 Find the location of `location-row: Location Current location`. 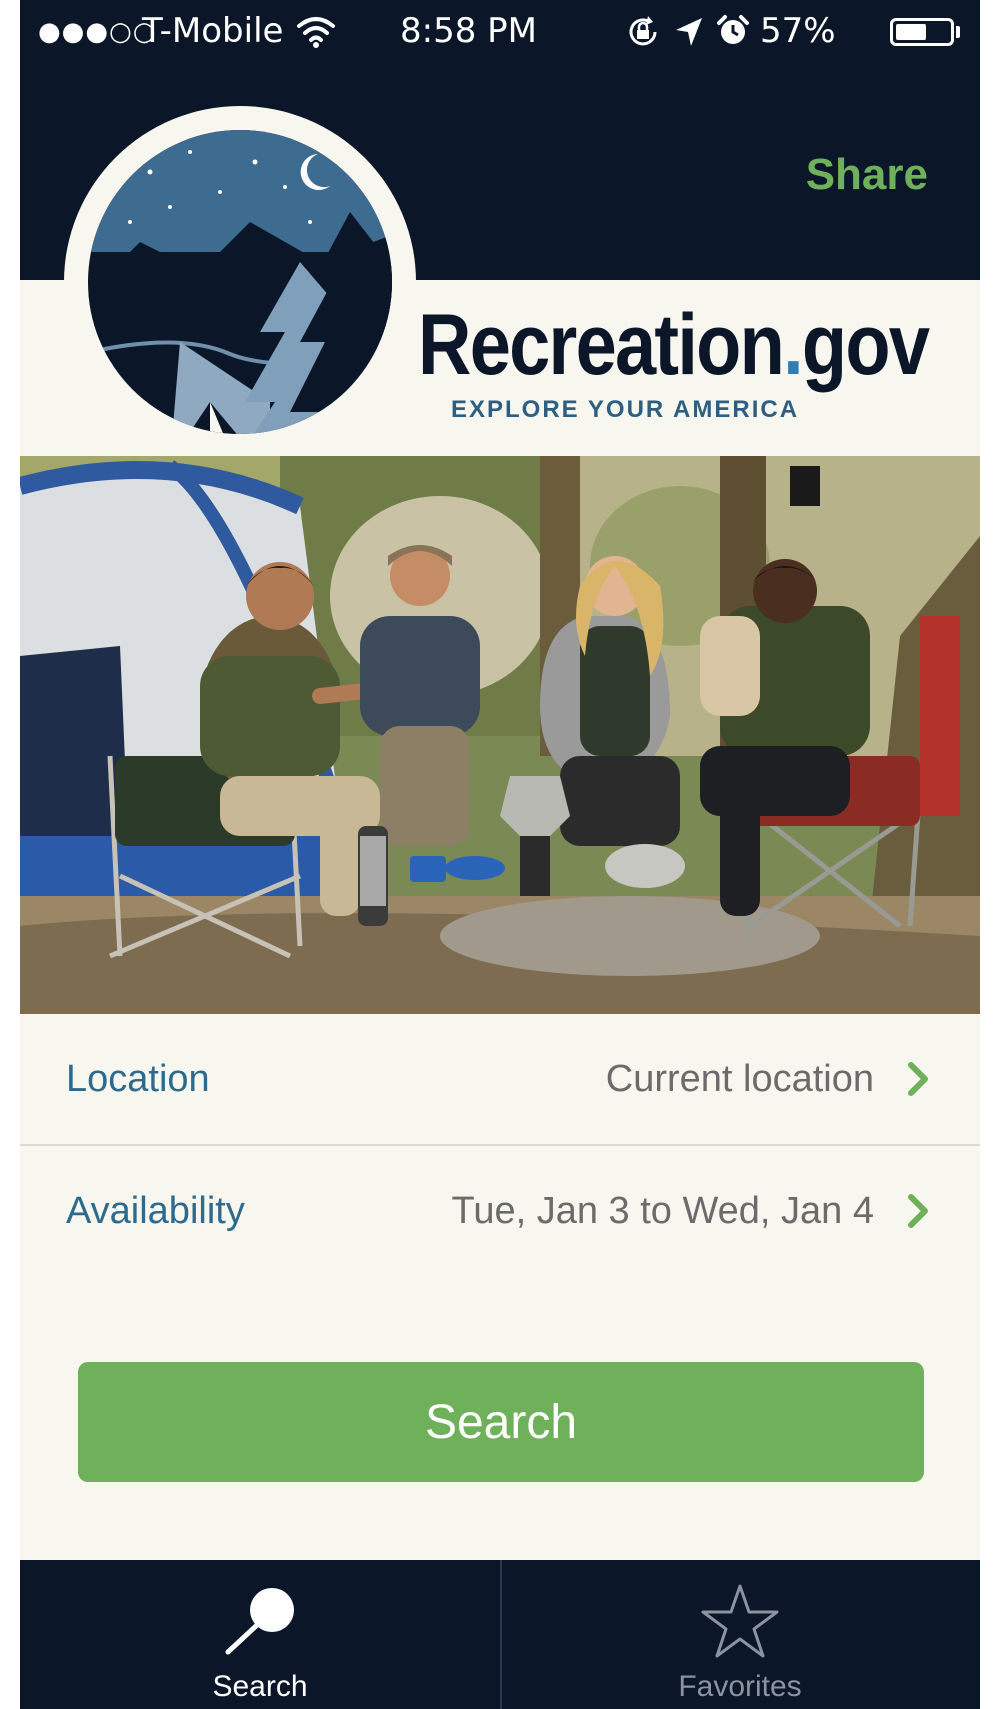

location-row: Location Current location is located at coordinates (500, 1079).